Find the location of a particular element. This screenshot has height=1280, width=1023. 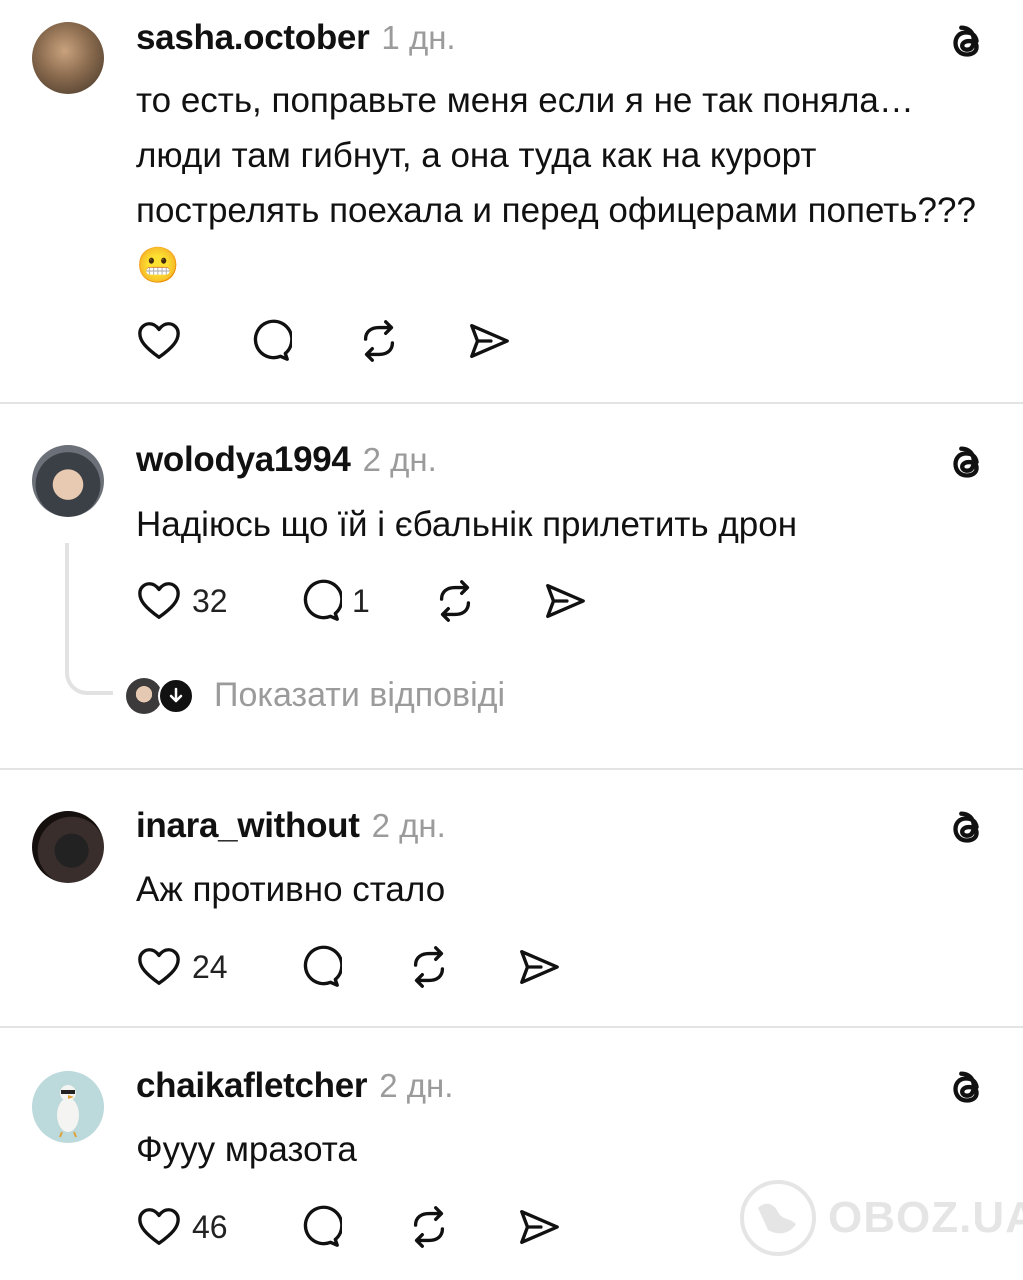

timestamp: 1 дн. is located at coordinates (418, 37).